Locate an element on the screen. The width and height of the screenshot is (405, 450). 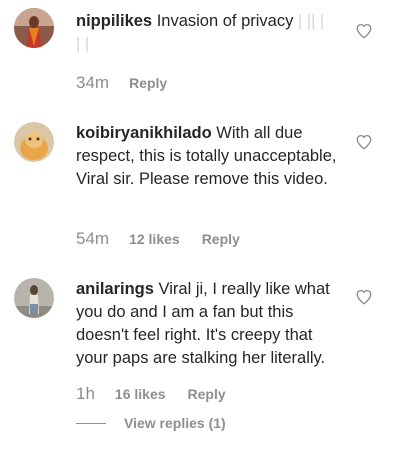
likes-count: 16 likes is located at coordinates (140, 394).